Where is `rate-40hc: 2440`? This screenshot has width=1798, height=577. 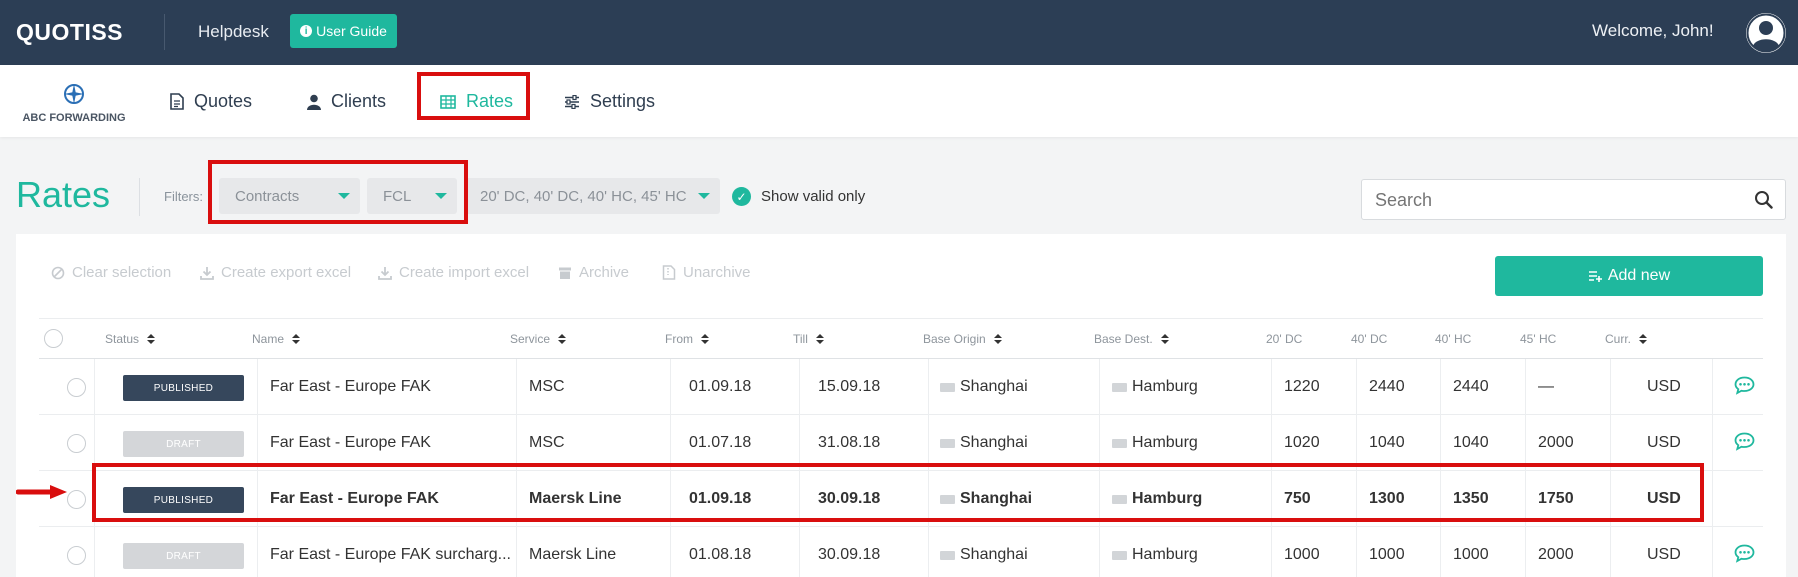
rate-40hc: 2440 is located at coordinates (1471, 386).